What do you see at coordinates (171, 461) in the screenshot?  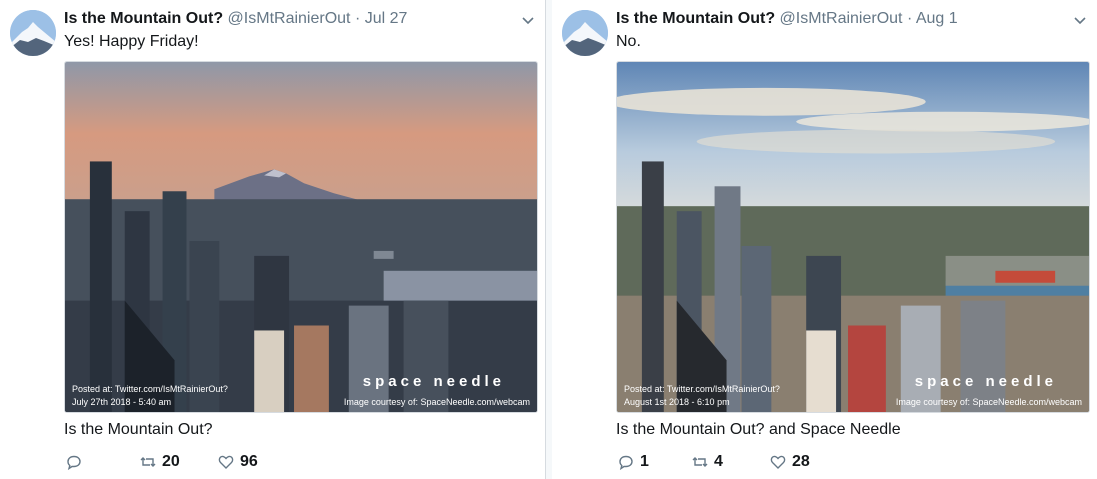 I see `retweet-count: 20` at bounding box center [171, 461].